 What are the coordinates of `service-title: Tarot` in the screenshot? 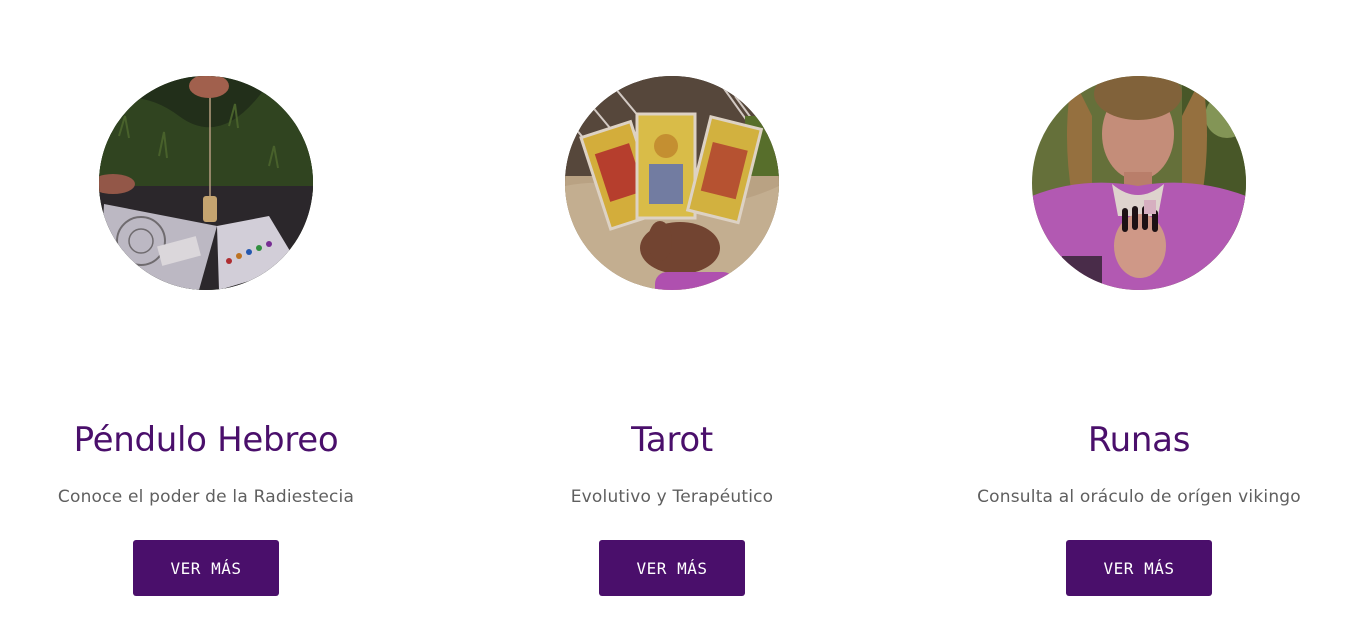 It's located at (672, 440).